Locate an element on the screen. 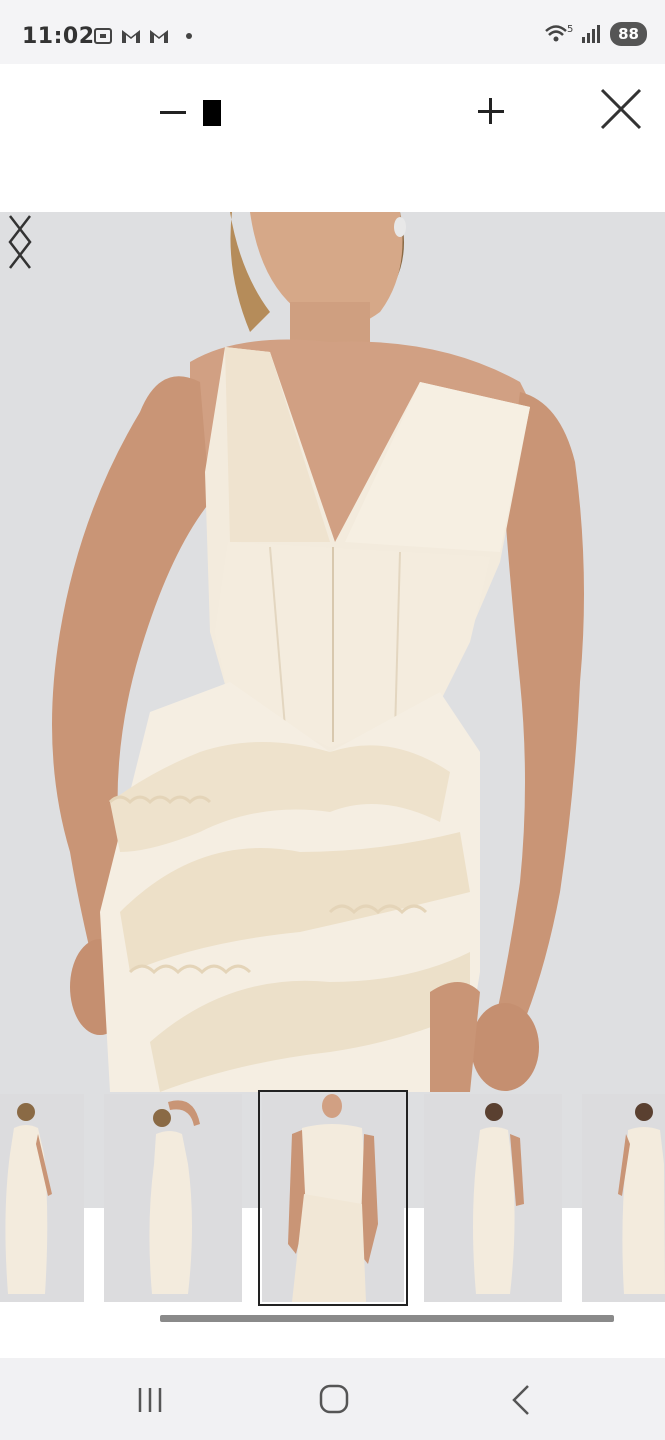 Image resolution: width=665 pixels, height=1440 pixels. status-time: 11:02 is located at coordinates (58, 36).